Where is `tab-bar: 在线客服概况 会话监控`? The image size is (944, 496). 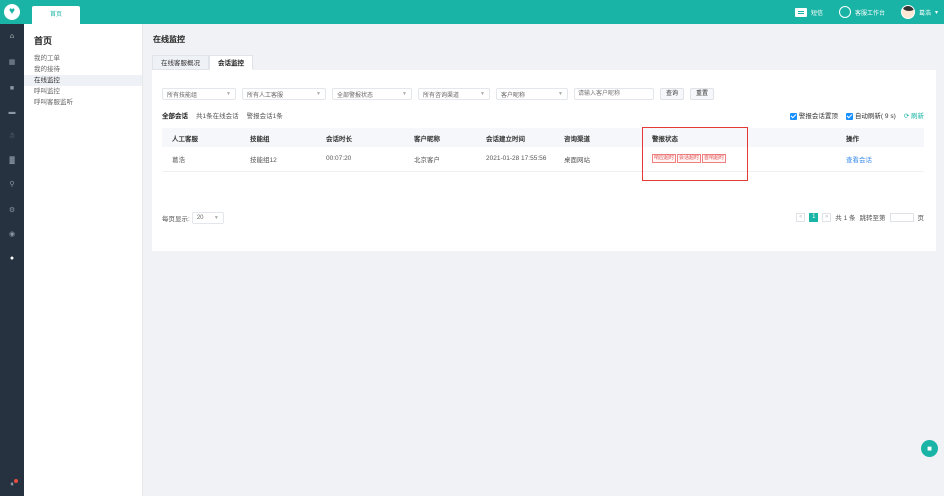 tab-bar: 在线客服概况 会话监控 is located at coordinates (202, 62).